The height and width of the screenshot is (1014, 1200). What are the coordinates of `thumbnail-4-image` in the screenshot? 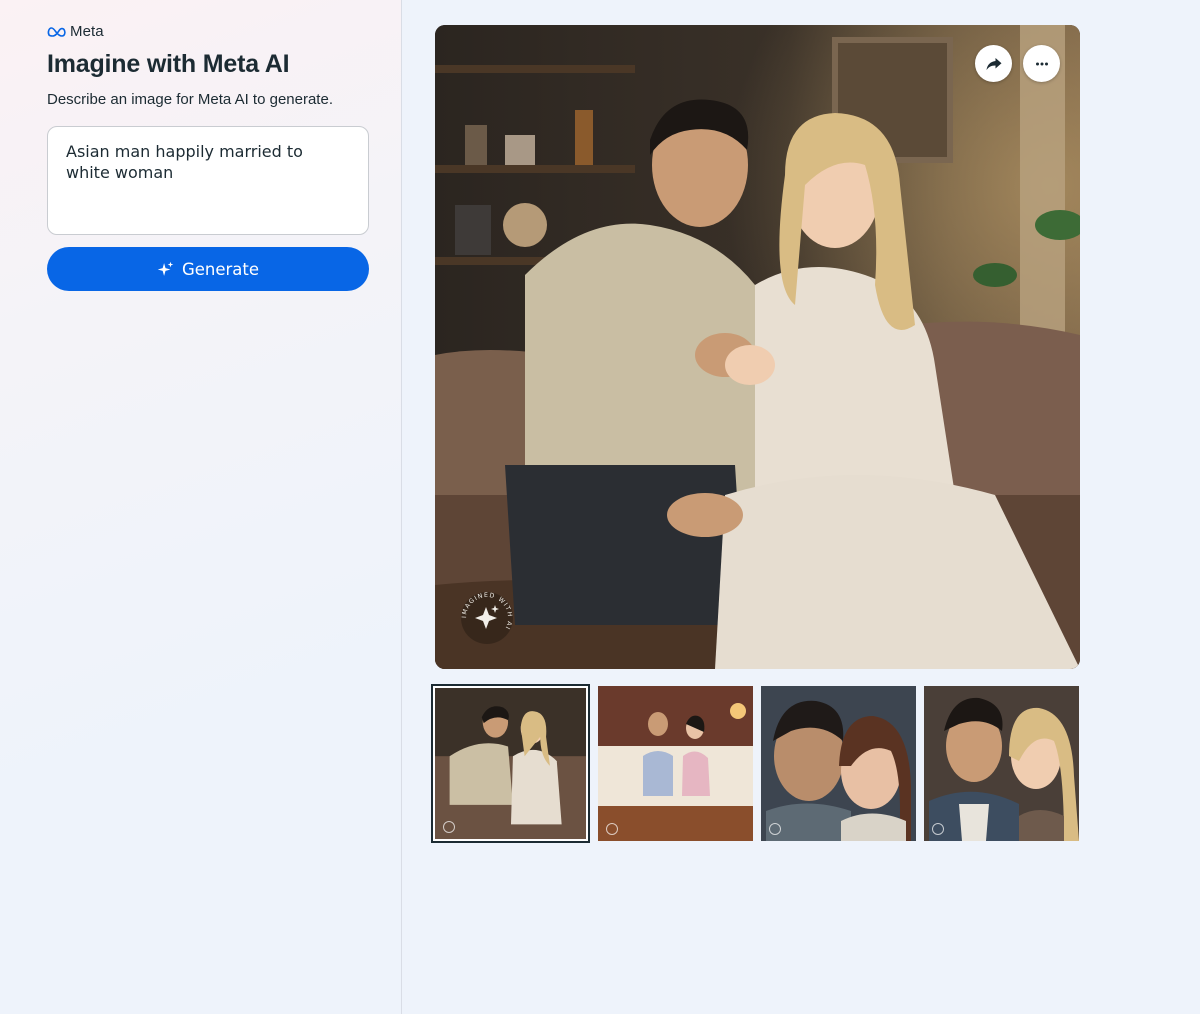 It's located at (1001, 763).